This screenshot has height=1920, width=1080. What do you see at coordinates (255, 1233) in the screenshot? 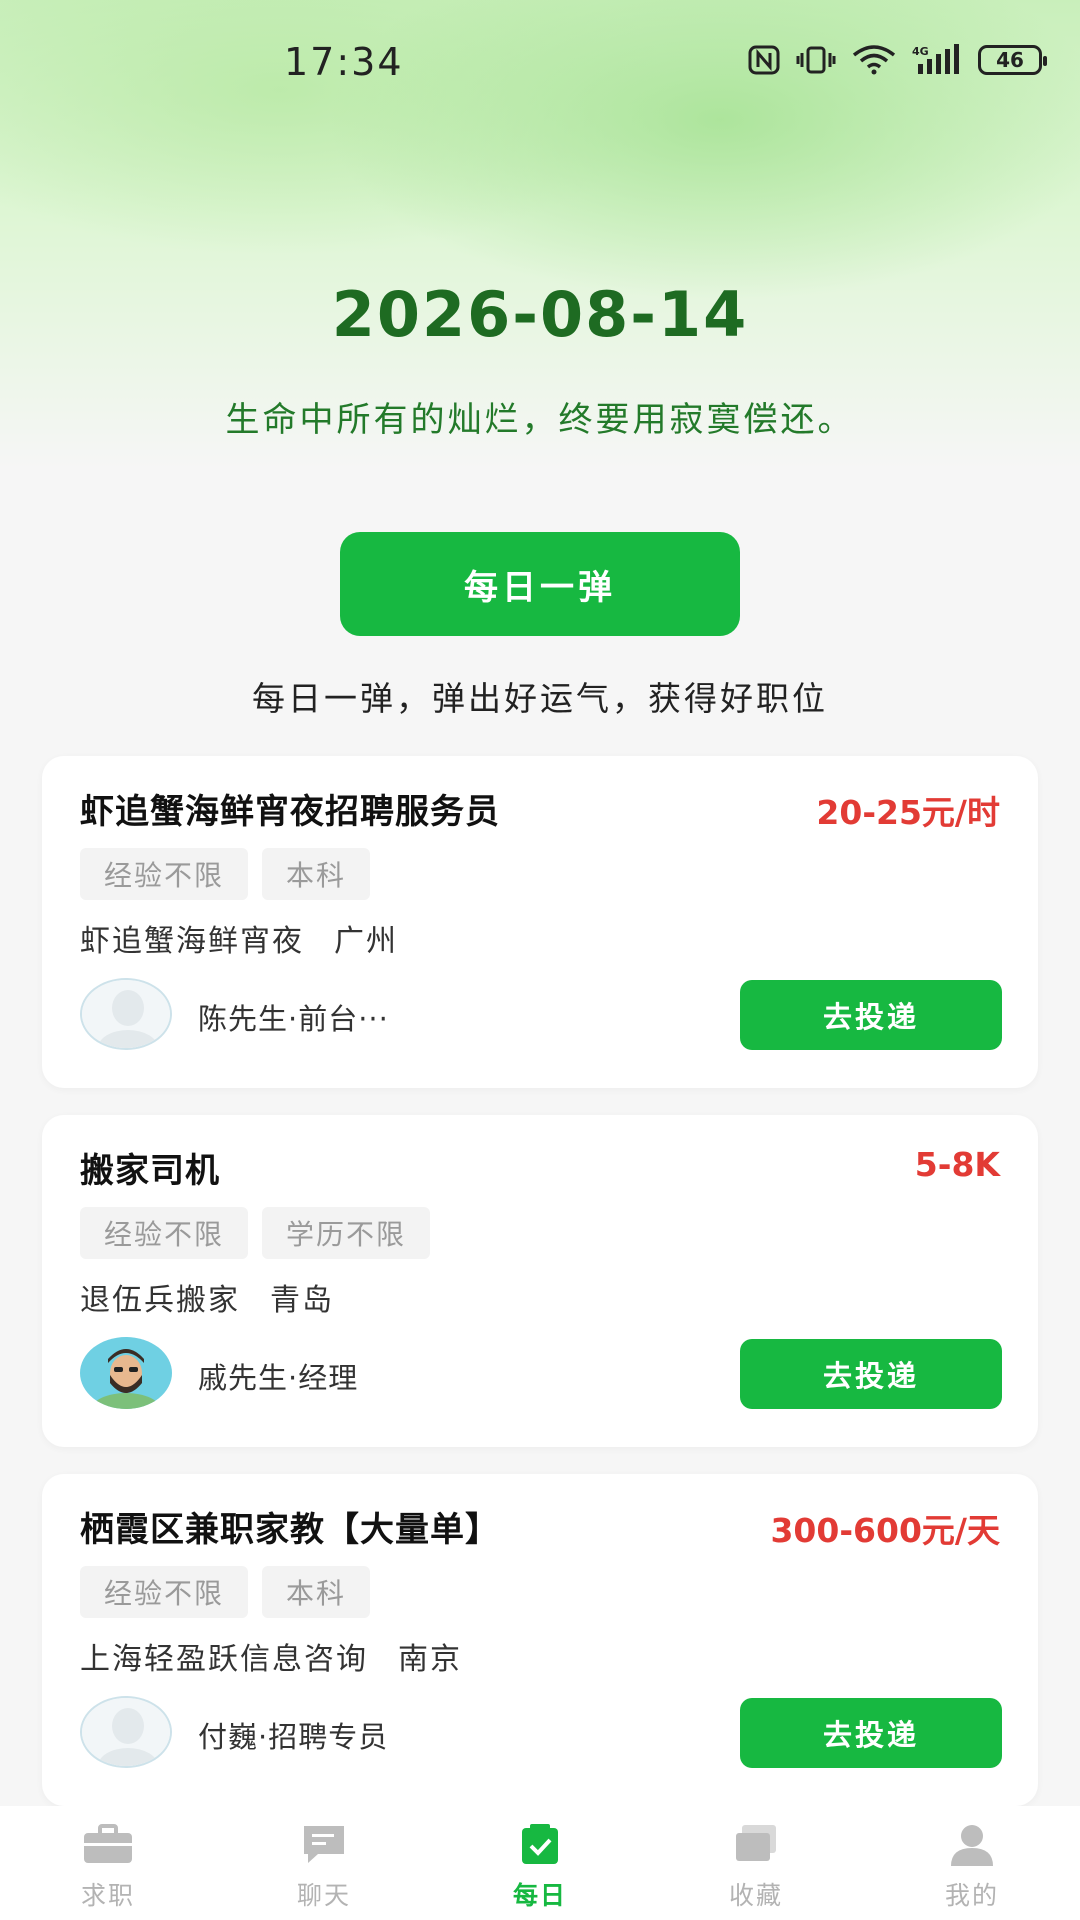
I see `job-tags: 经验不限 学历不限` at bounding box center [255, 1233].